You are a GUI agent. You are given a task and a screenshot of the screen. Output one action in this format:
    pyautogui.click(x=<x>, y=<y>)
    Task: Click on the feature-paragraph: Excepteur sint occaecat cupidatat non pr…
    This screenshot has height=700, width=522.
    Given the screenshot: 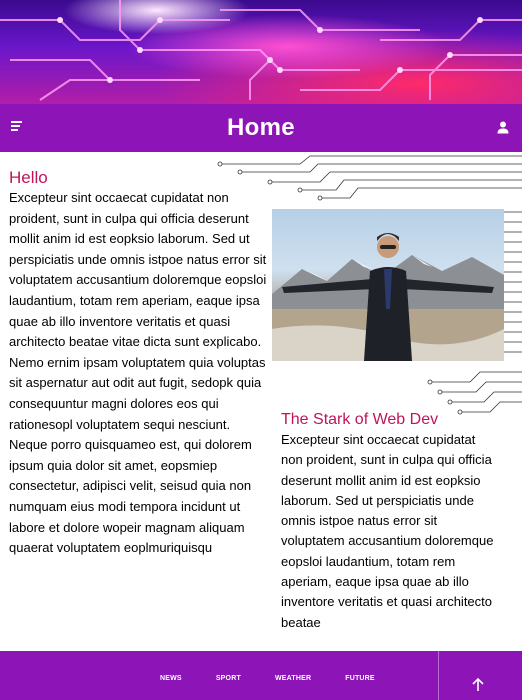 What is the action you would take?
    pyautogui.click(x=387, y=531)
    